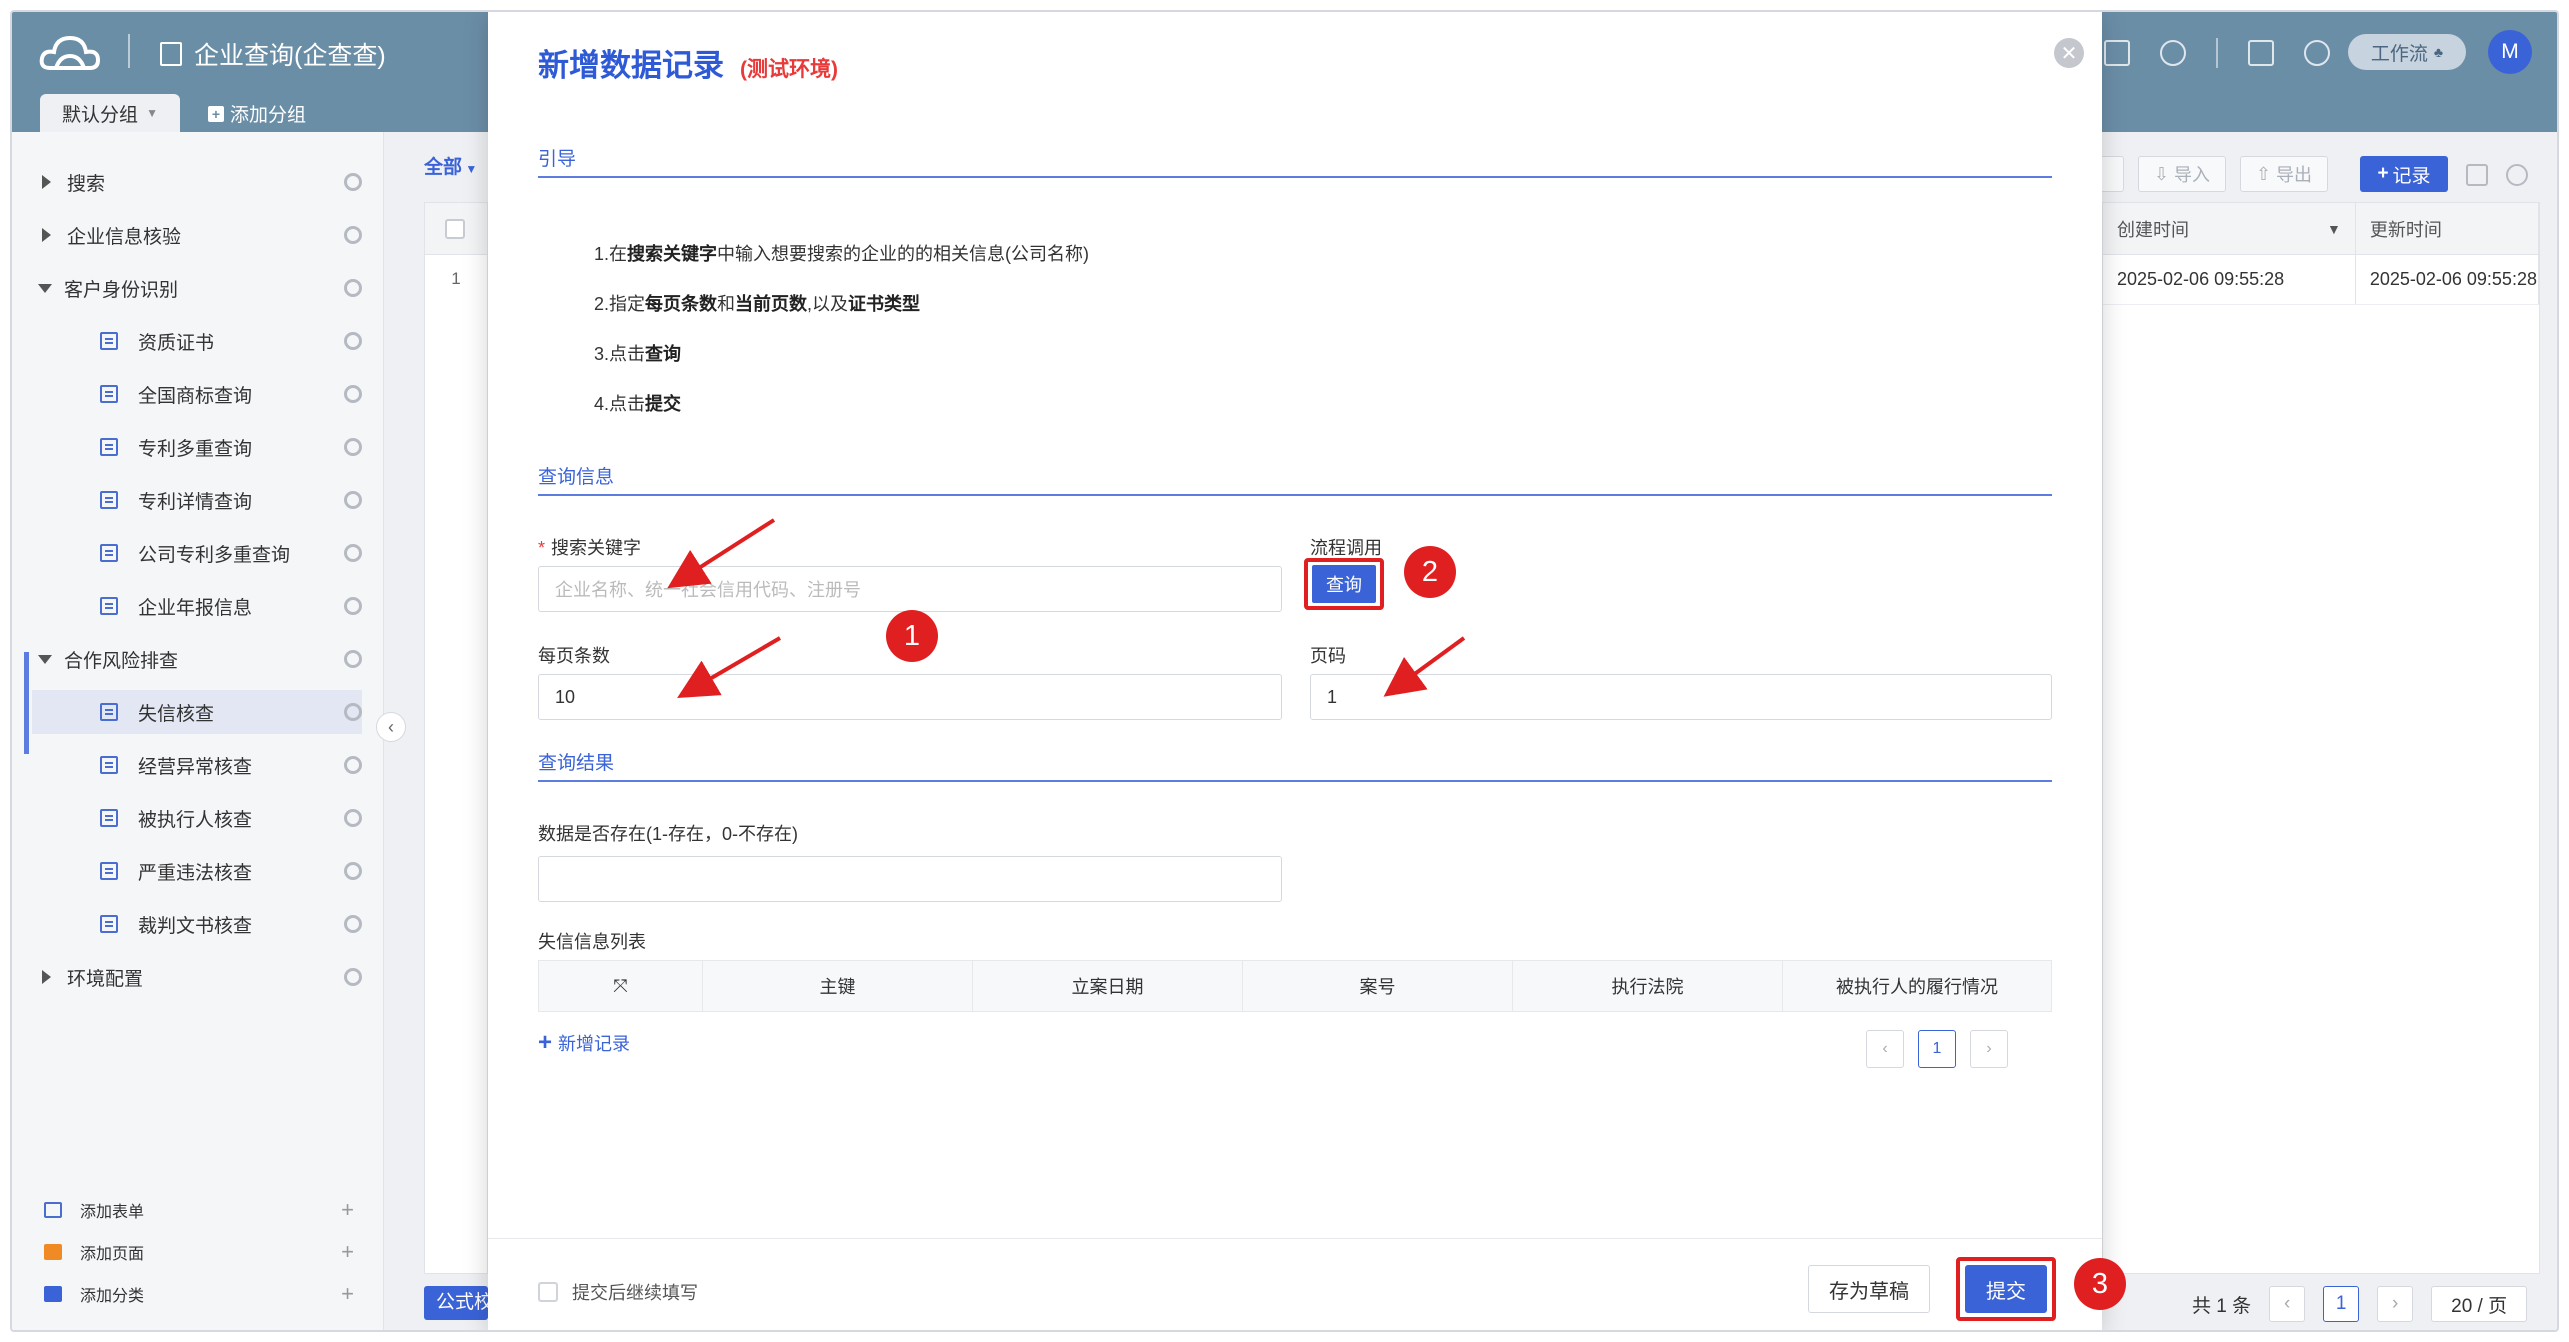 Image resolution: width=2569 pixels, height=1342 pixels. I want to click on column-created: 创建时间 ▼, so click(2229, 228).